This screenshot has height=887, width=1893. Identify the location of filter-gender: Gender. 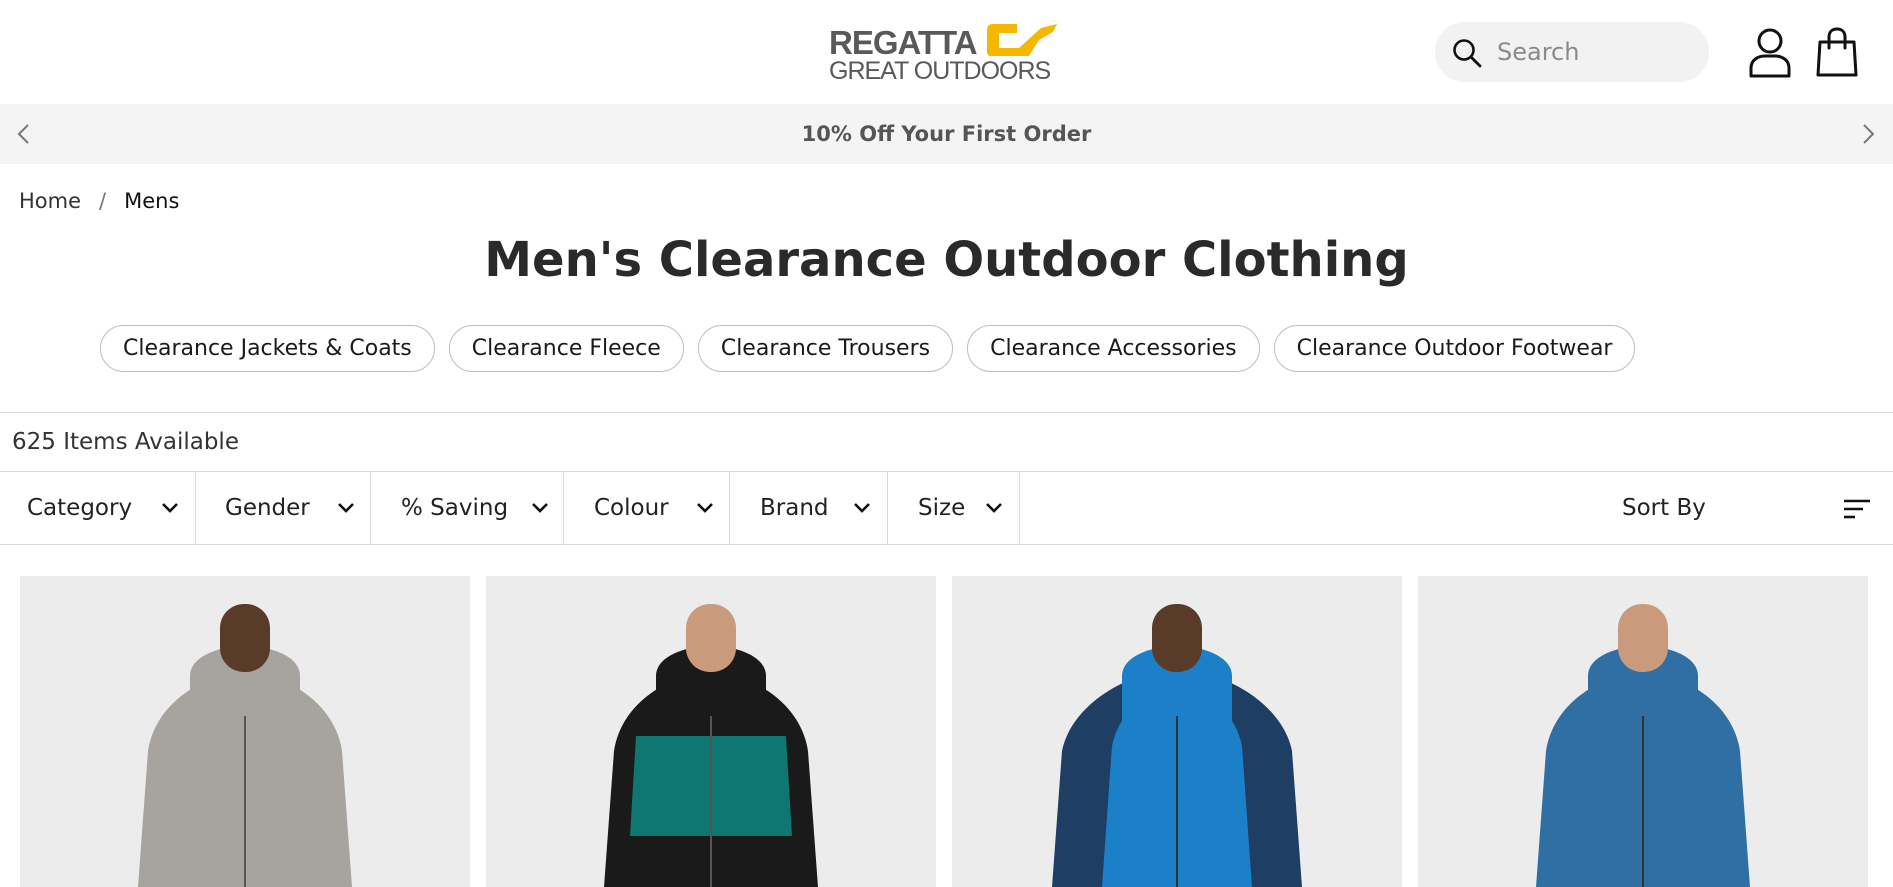
(283, 508).